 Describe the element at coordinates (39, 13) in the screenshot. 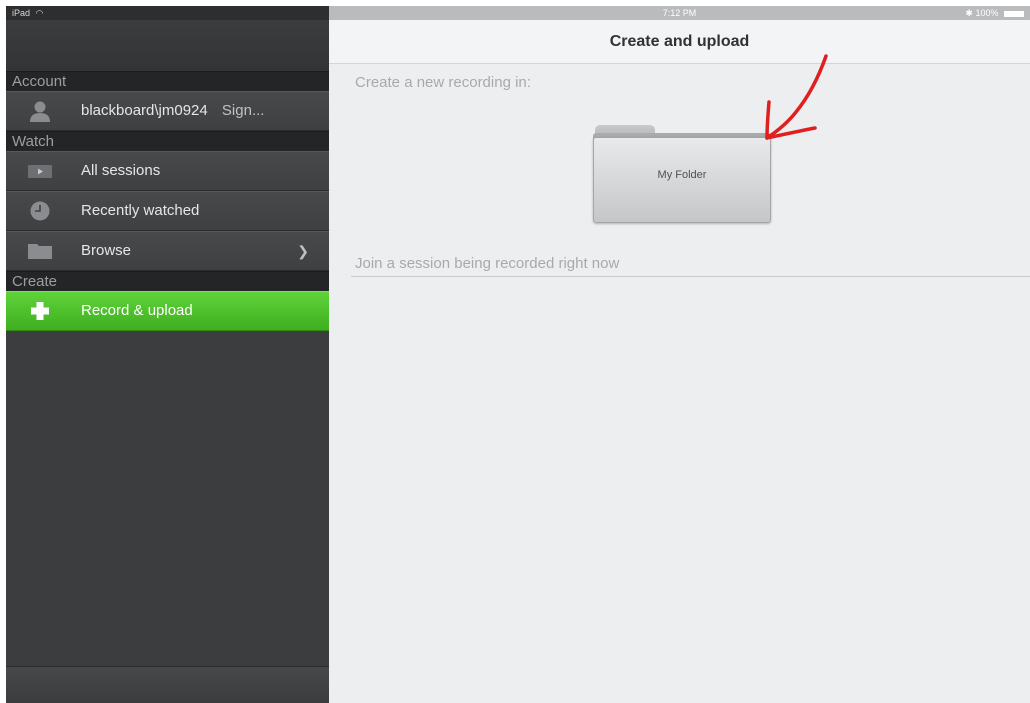

I see `wifi-icon: ◠` at that location.